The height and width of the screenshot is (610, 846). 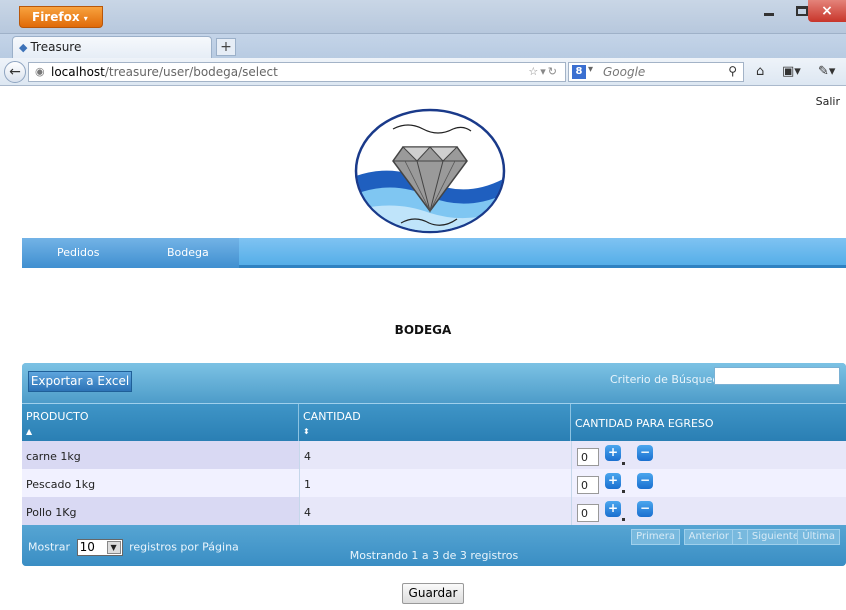 I want to click on close-icon: ×, so click(x=827, y=11).